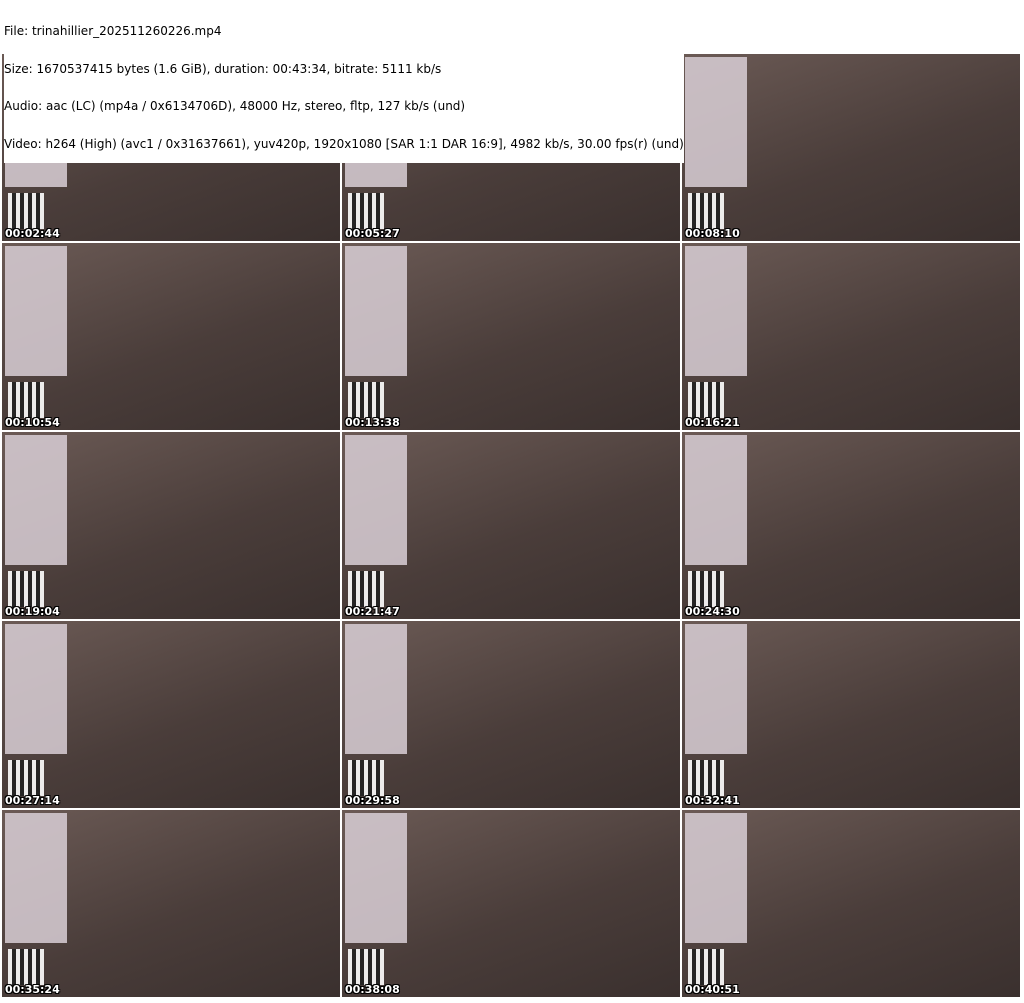 The height and width of the screenshot is (1003, 1024). I want to click on timestamp: 00:10:54, so click(32, 422).